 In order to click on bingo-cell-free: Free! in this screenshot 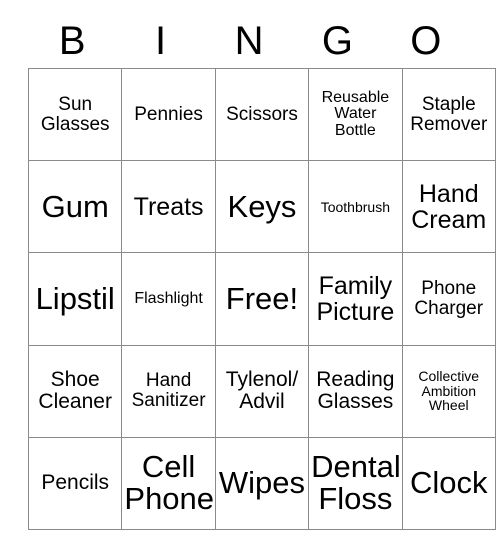, I will do `click(262, 299)`.